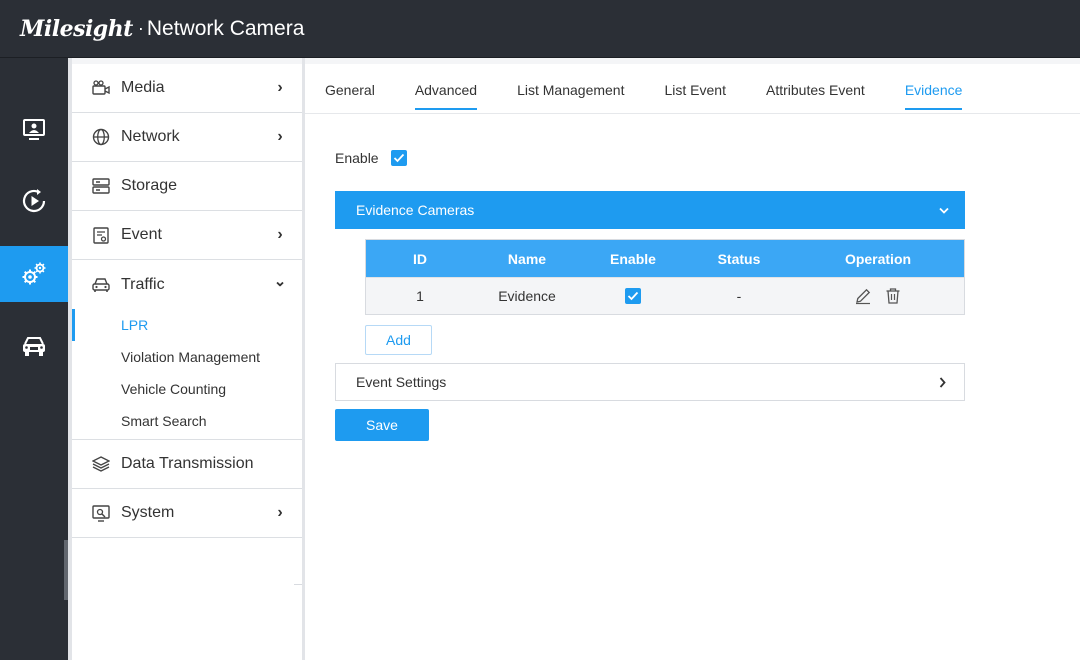 The height and width of the screenshot is (660, 1080). I want to click on enable-checkbox, so click(398, 158).